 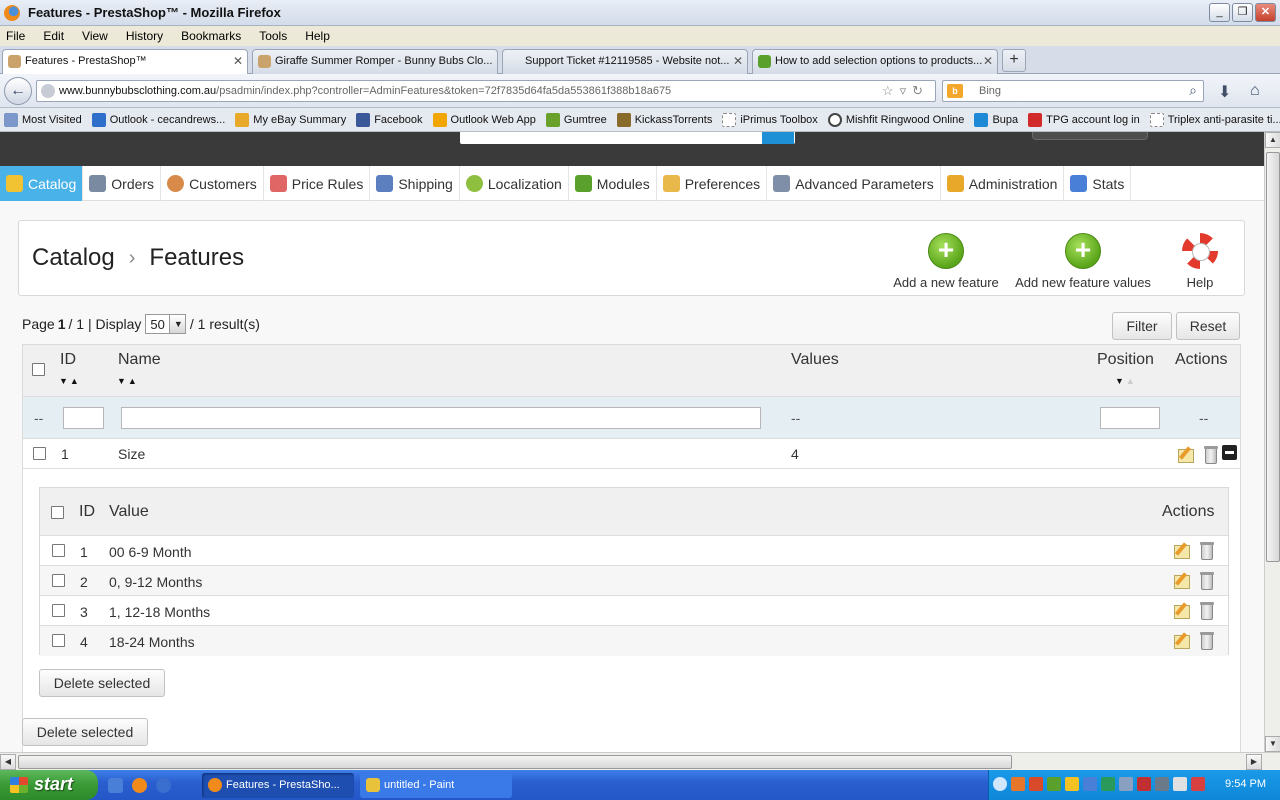 I want to click on add-feature-values-button: + Add new feature values, so click(x=1083, y=261).